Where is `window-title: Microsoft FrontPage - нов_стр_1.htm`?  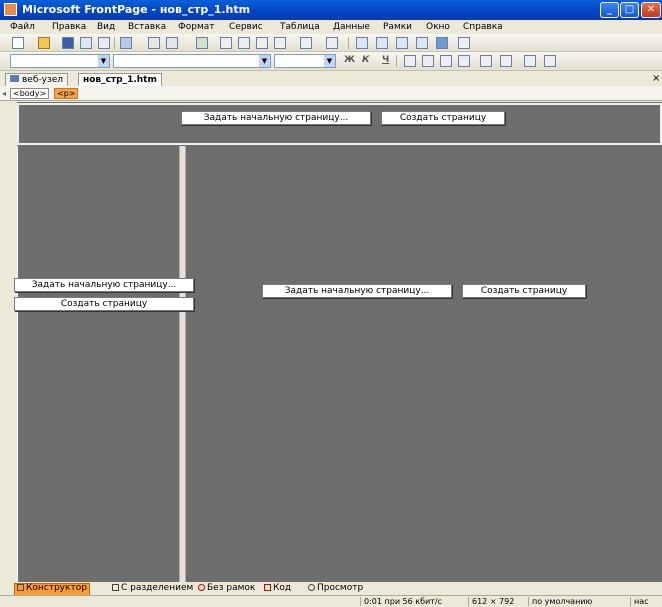 window-title: Microsoft FrontPage - нов_стр_1.htm is located at coordinates (136, 9).